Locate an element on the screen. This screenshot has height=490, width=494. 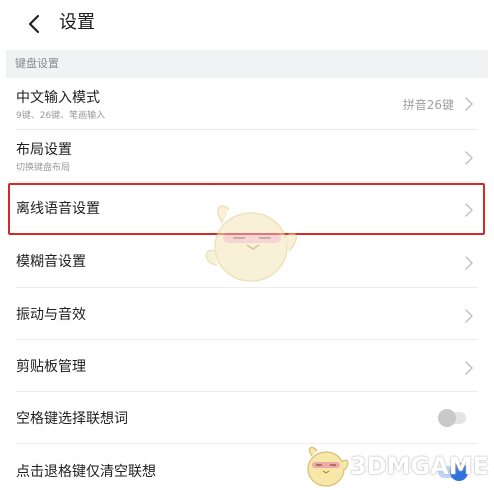
mascot-watermark-icon is located at coordinates (251, 243).